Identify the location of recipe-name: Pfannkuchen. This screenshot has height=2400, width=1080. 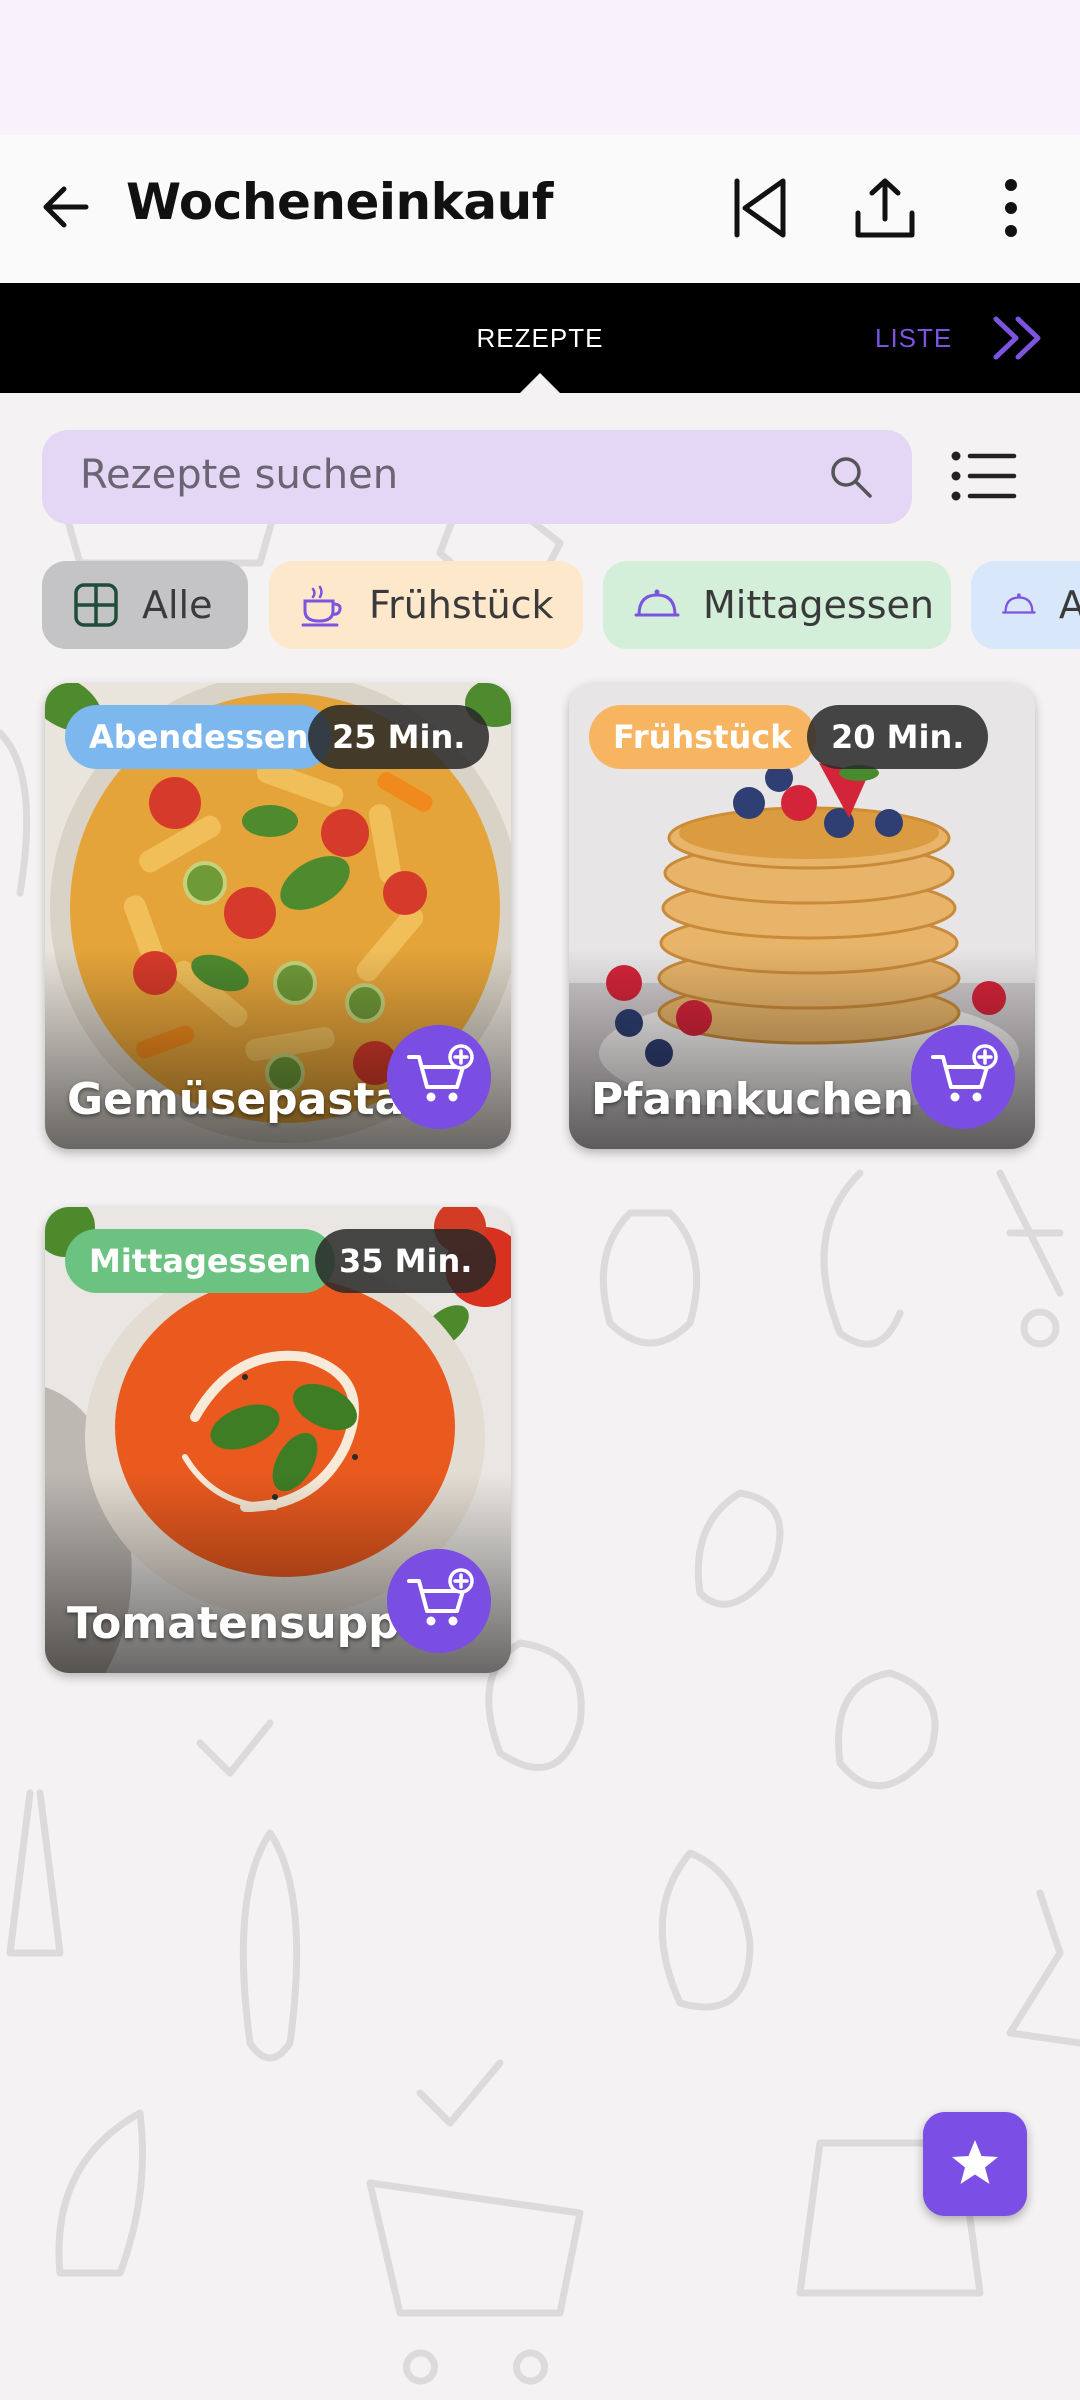
(752, 1099).